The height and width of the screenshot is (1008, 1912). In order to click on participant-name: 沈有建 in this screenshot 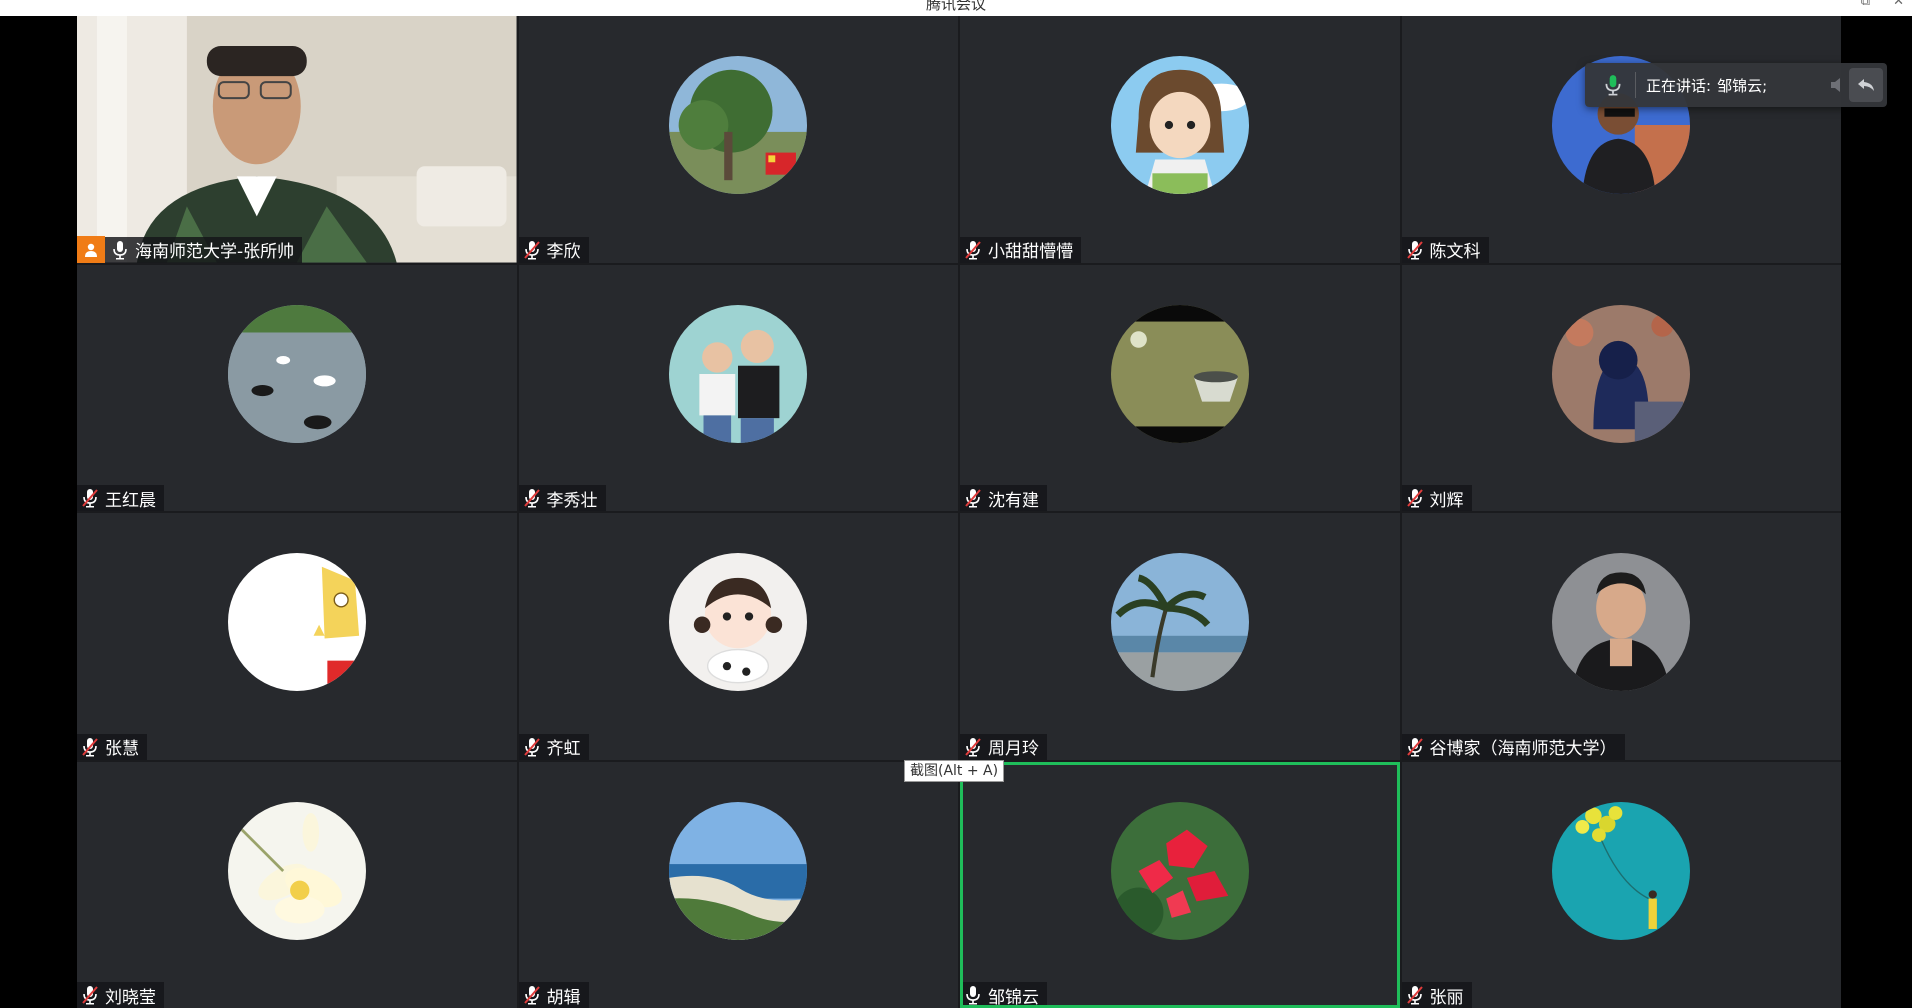, I will do `click(1013, 500)`.